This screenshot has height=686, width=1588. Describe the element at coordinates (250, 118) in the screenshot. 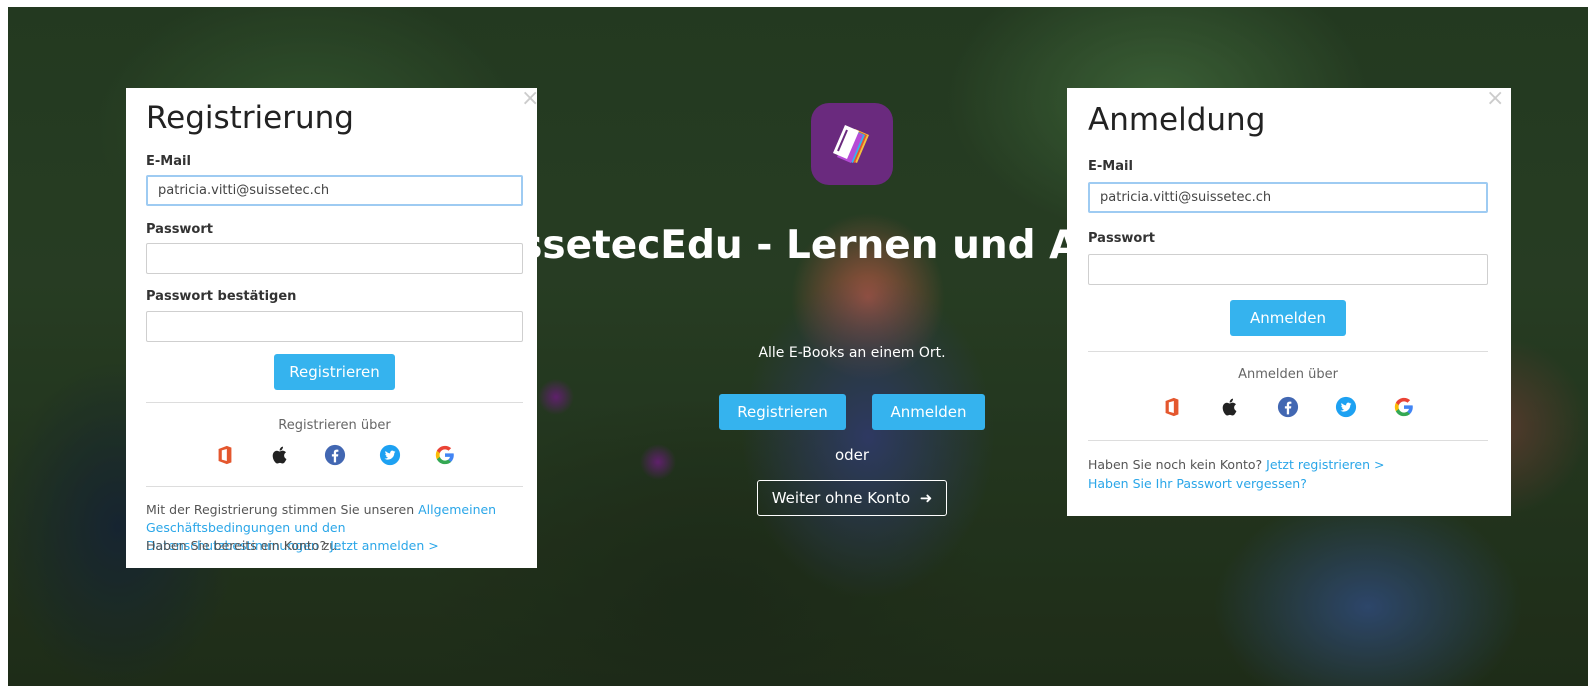

I see `register-title: Registrierung` at that location.